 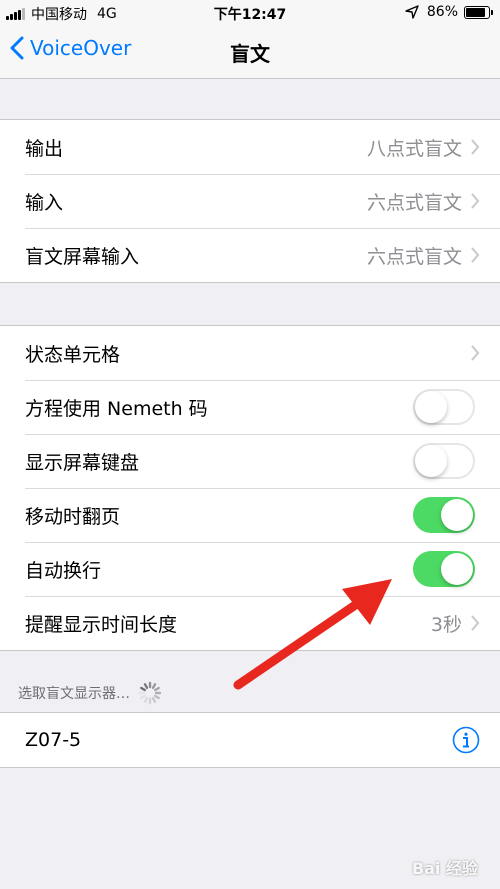 What do you see at coordinates (150, 693) in the screenshot?
I see `loading-spinner-icon` at bounding box center [150, 693].